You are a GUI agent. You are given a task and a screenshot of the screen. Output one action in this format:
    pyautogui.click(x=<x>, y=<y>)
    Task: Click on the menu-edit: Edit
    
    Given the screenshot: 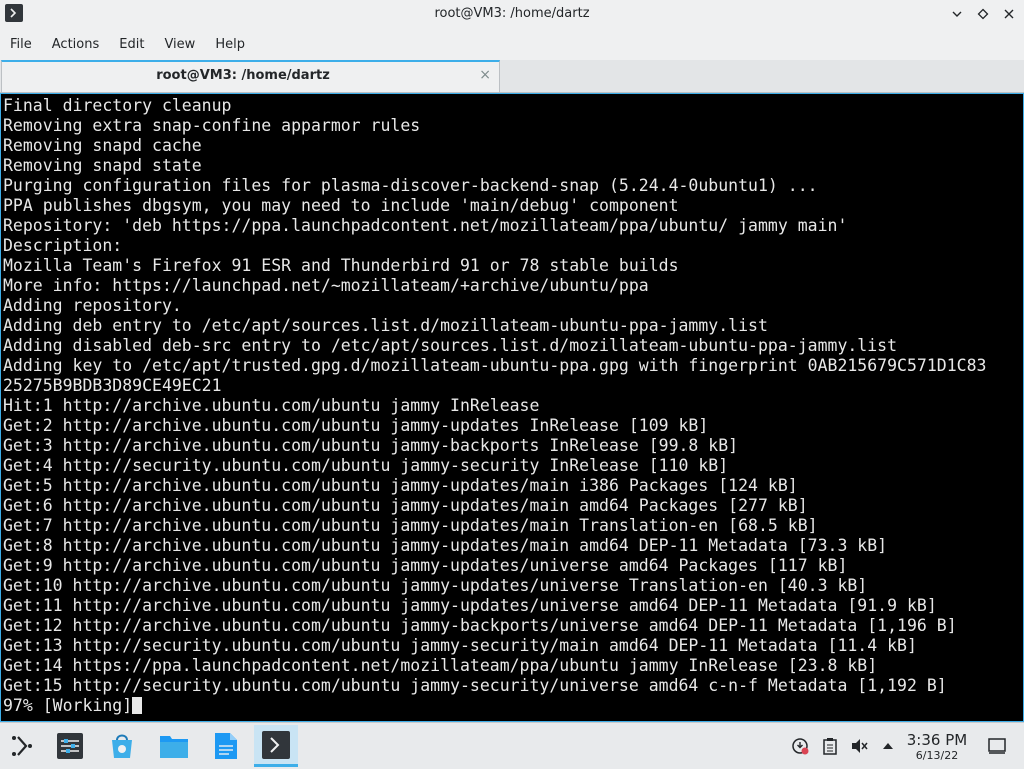 What is the action you would take?
    pyautogui.click(x=131, y=44)
    